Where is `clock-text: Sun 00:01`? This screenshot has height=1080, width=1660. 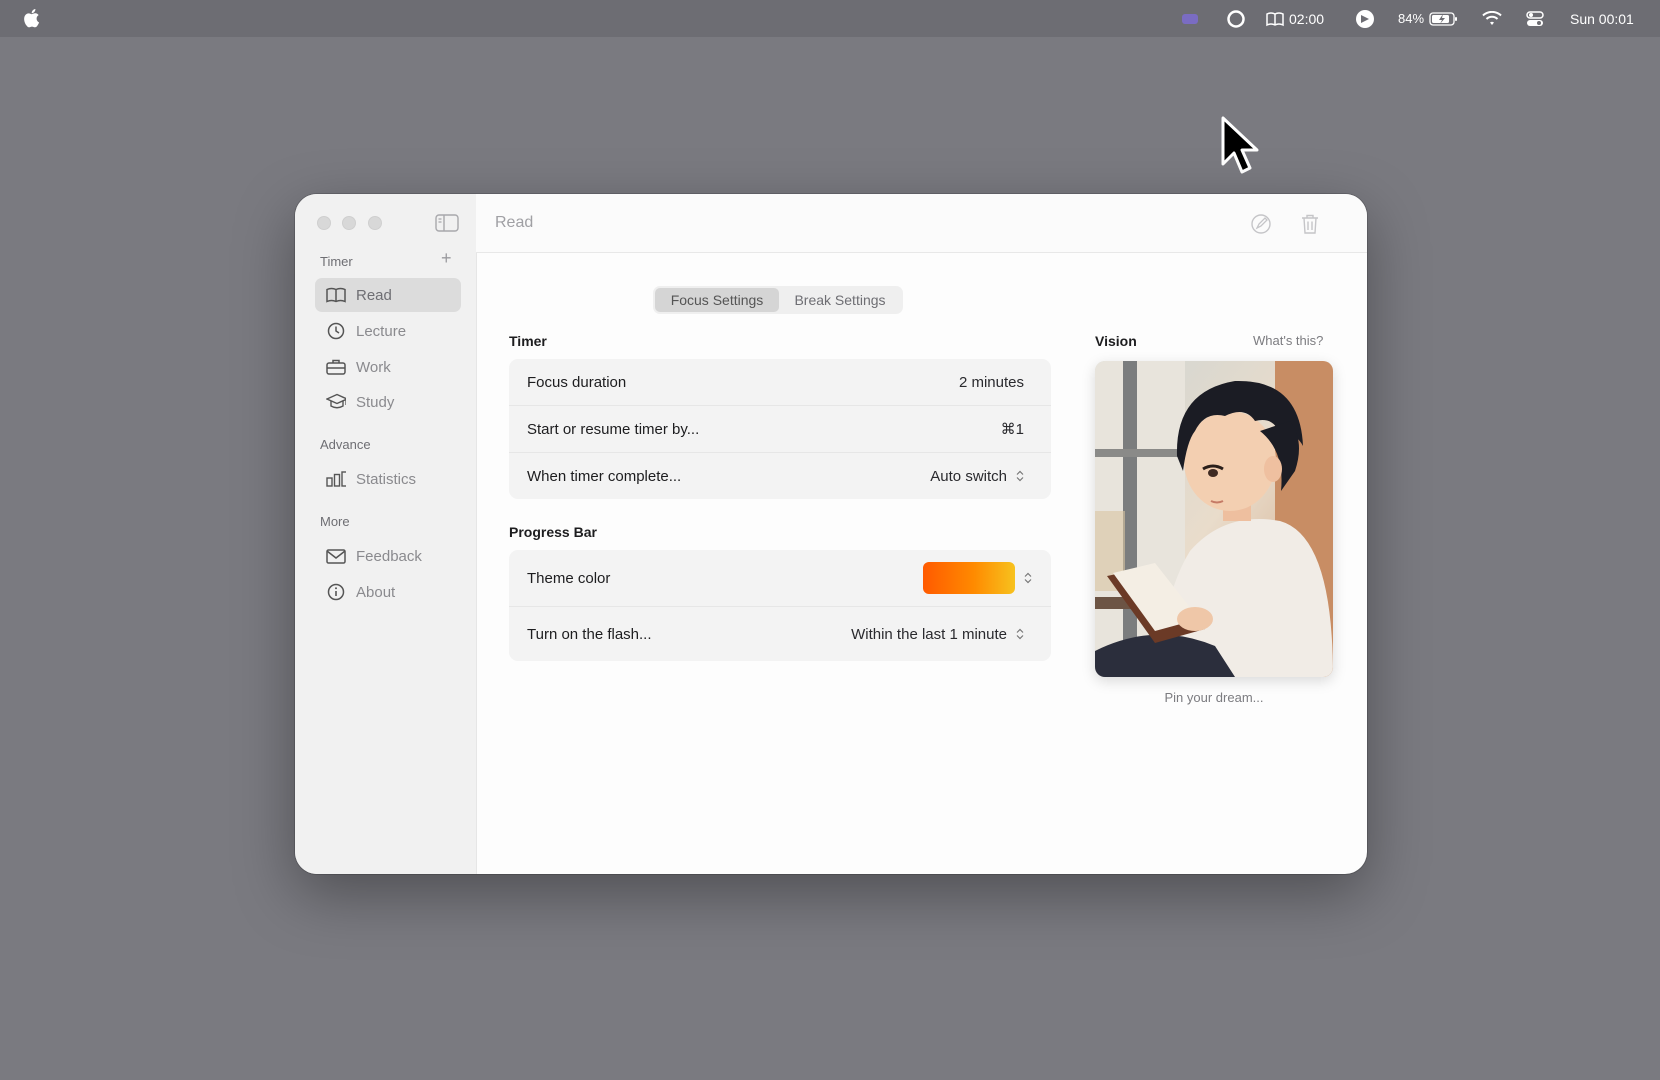 clock-text: Sun 00:01 is located at coordinates (1602, 18).